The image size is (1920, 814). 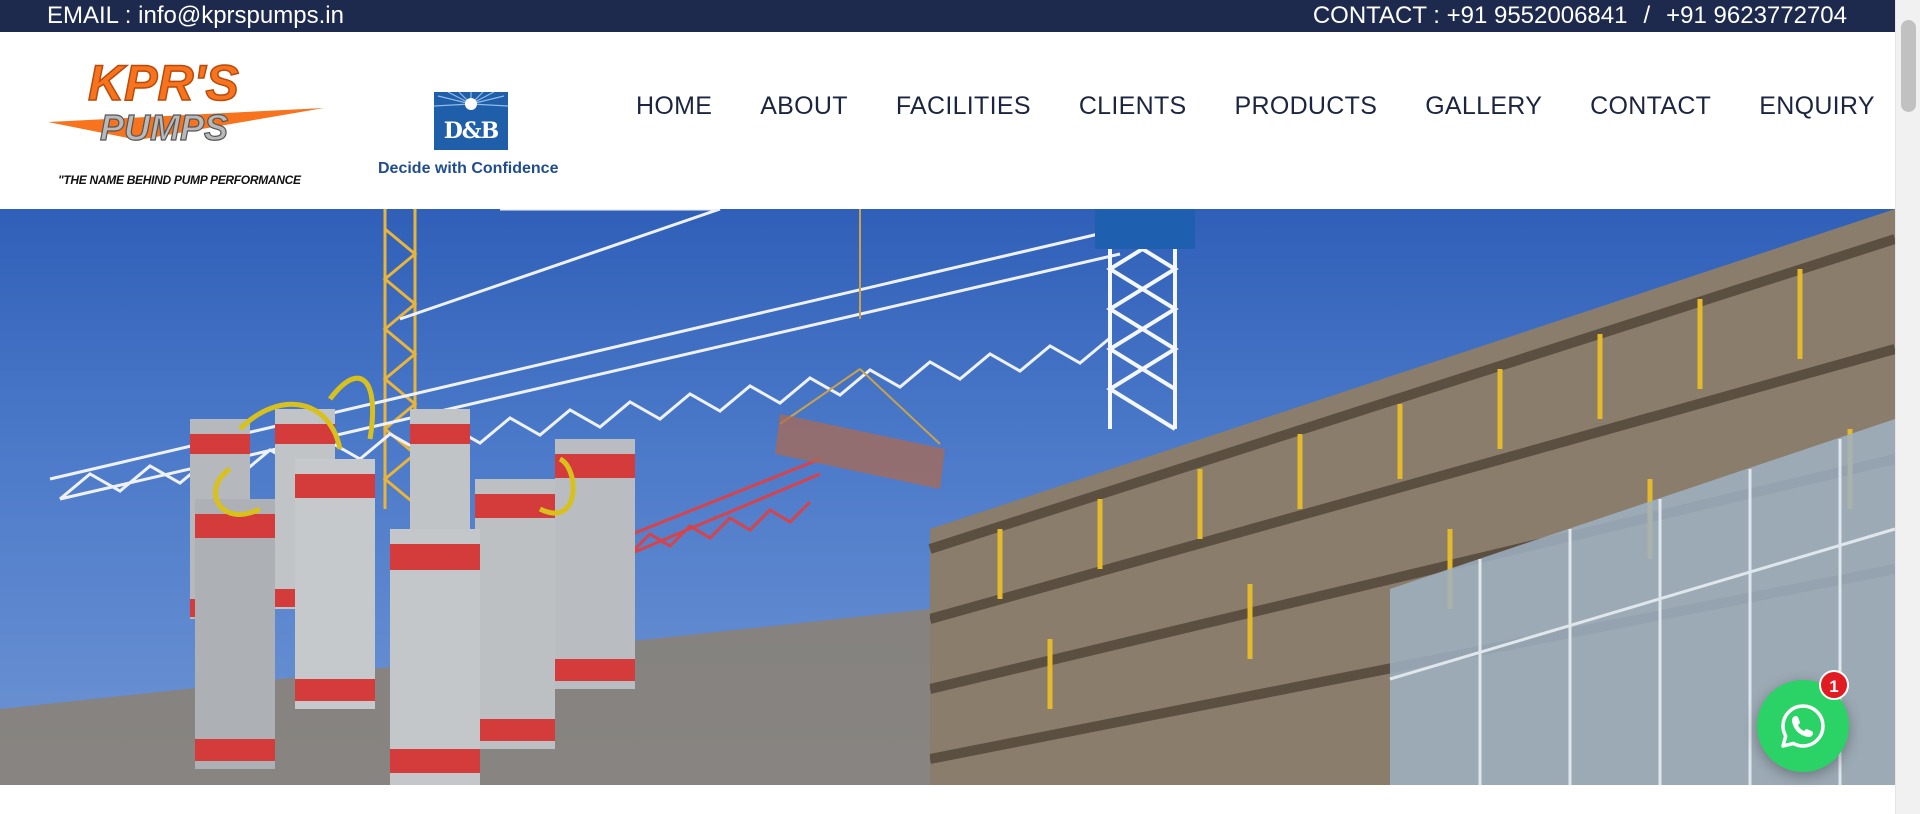 What do you see at coordinates (1803, 726) in the screenshot?
I see `whatsapp-icon` at bounding box center [1803, 726].